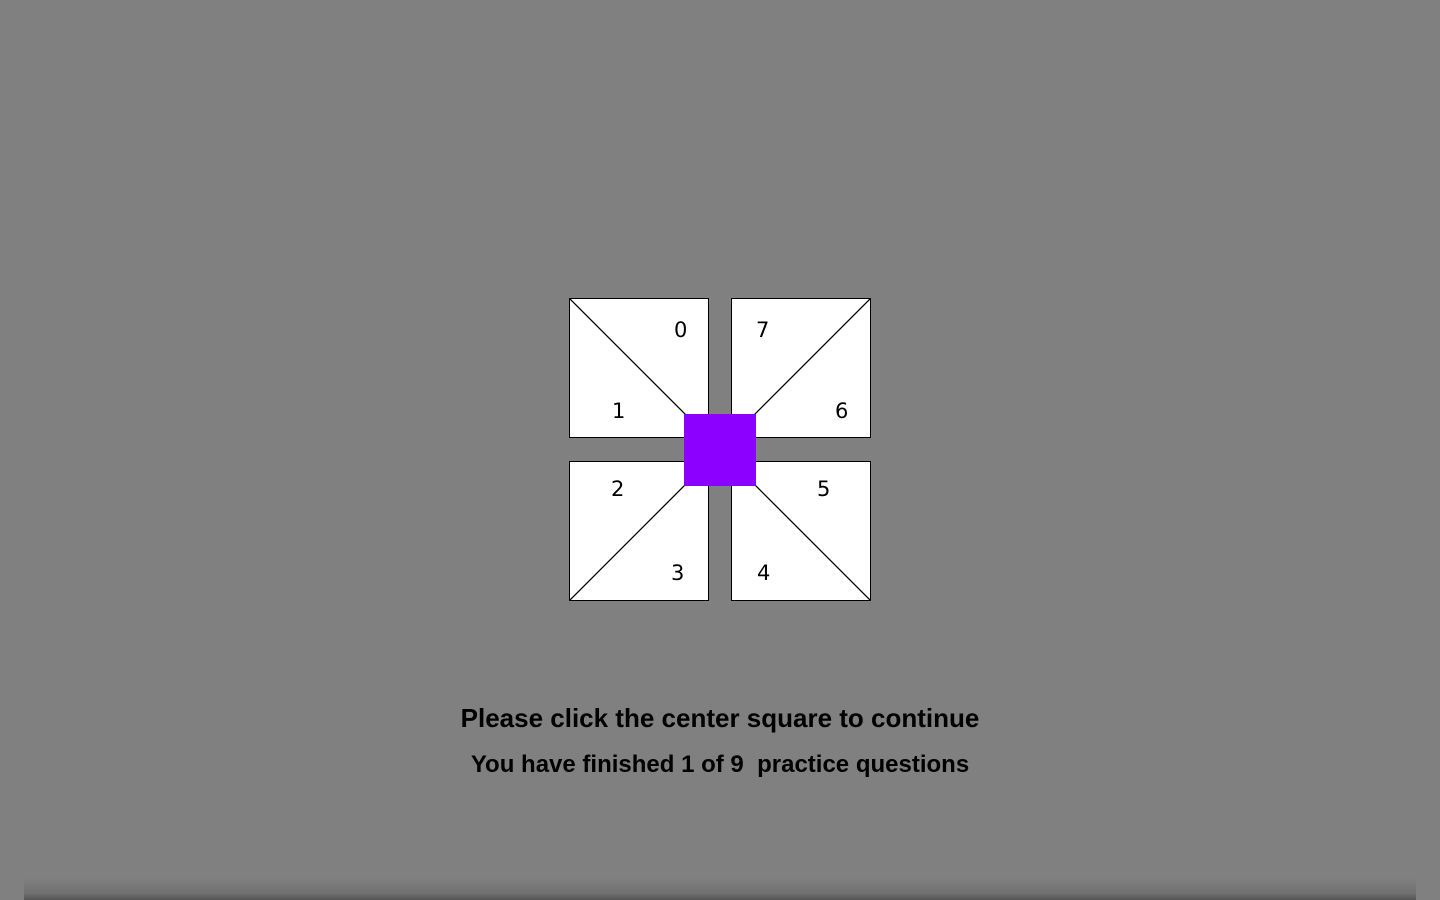 Image resolution: width=1440 pixels, height=900 pixels. I want to click on option-label-2: 2, so click(617, 489).